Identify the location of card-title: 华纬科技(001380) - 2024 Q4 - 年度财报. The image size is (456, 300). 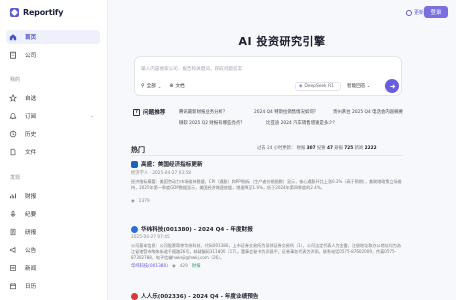
(267, 229).